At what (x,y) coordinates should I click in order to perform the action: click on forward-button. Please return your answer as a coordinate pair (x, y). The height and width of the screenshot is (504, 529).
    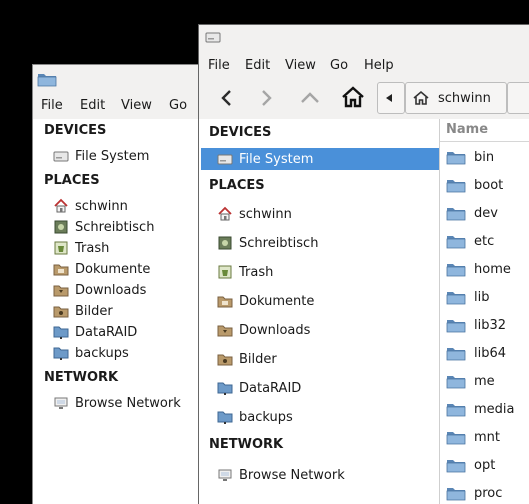
    Looking at the image, I should click on (267, 98).